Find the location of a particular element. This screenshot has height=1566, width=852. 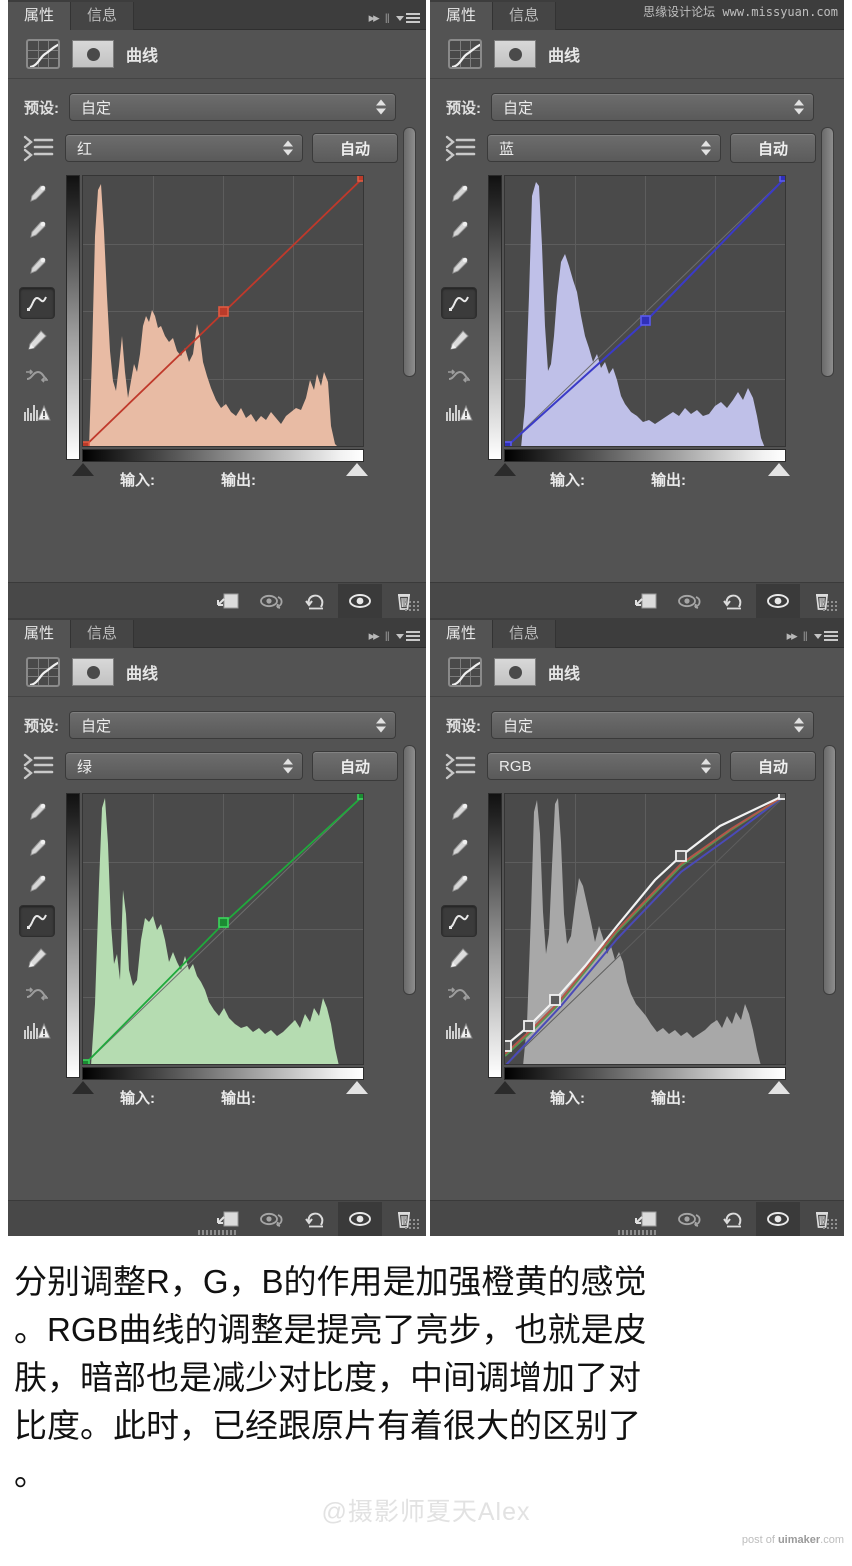

channel-select: RGB is located at coordinates (604, 766).